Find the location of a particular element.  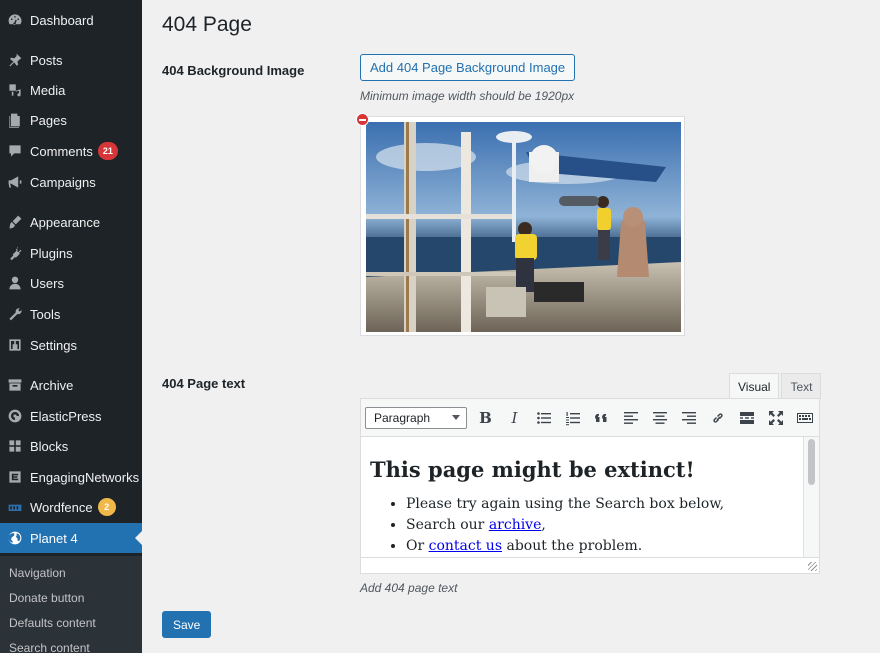

bold-icon: B is located at coordinates (485, 417).